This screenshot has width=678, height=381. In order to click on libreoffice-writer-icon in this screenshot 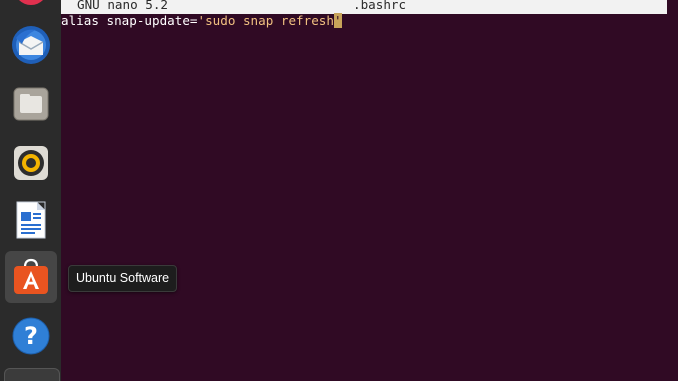, I will do `click(31, 220)`.